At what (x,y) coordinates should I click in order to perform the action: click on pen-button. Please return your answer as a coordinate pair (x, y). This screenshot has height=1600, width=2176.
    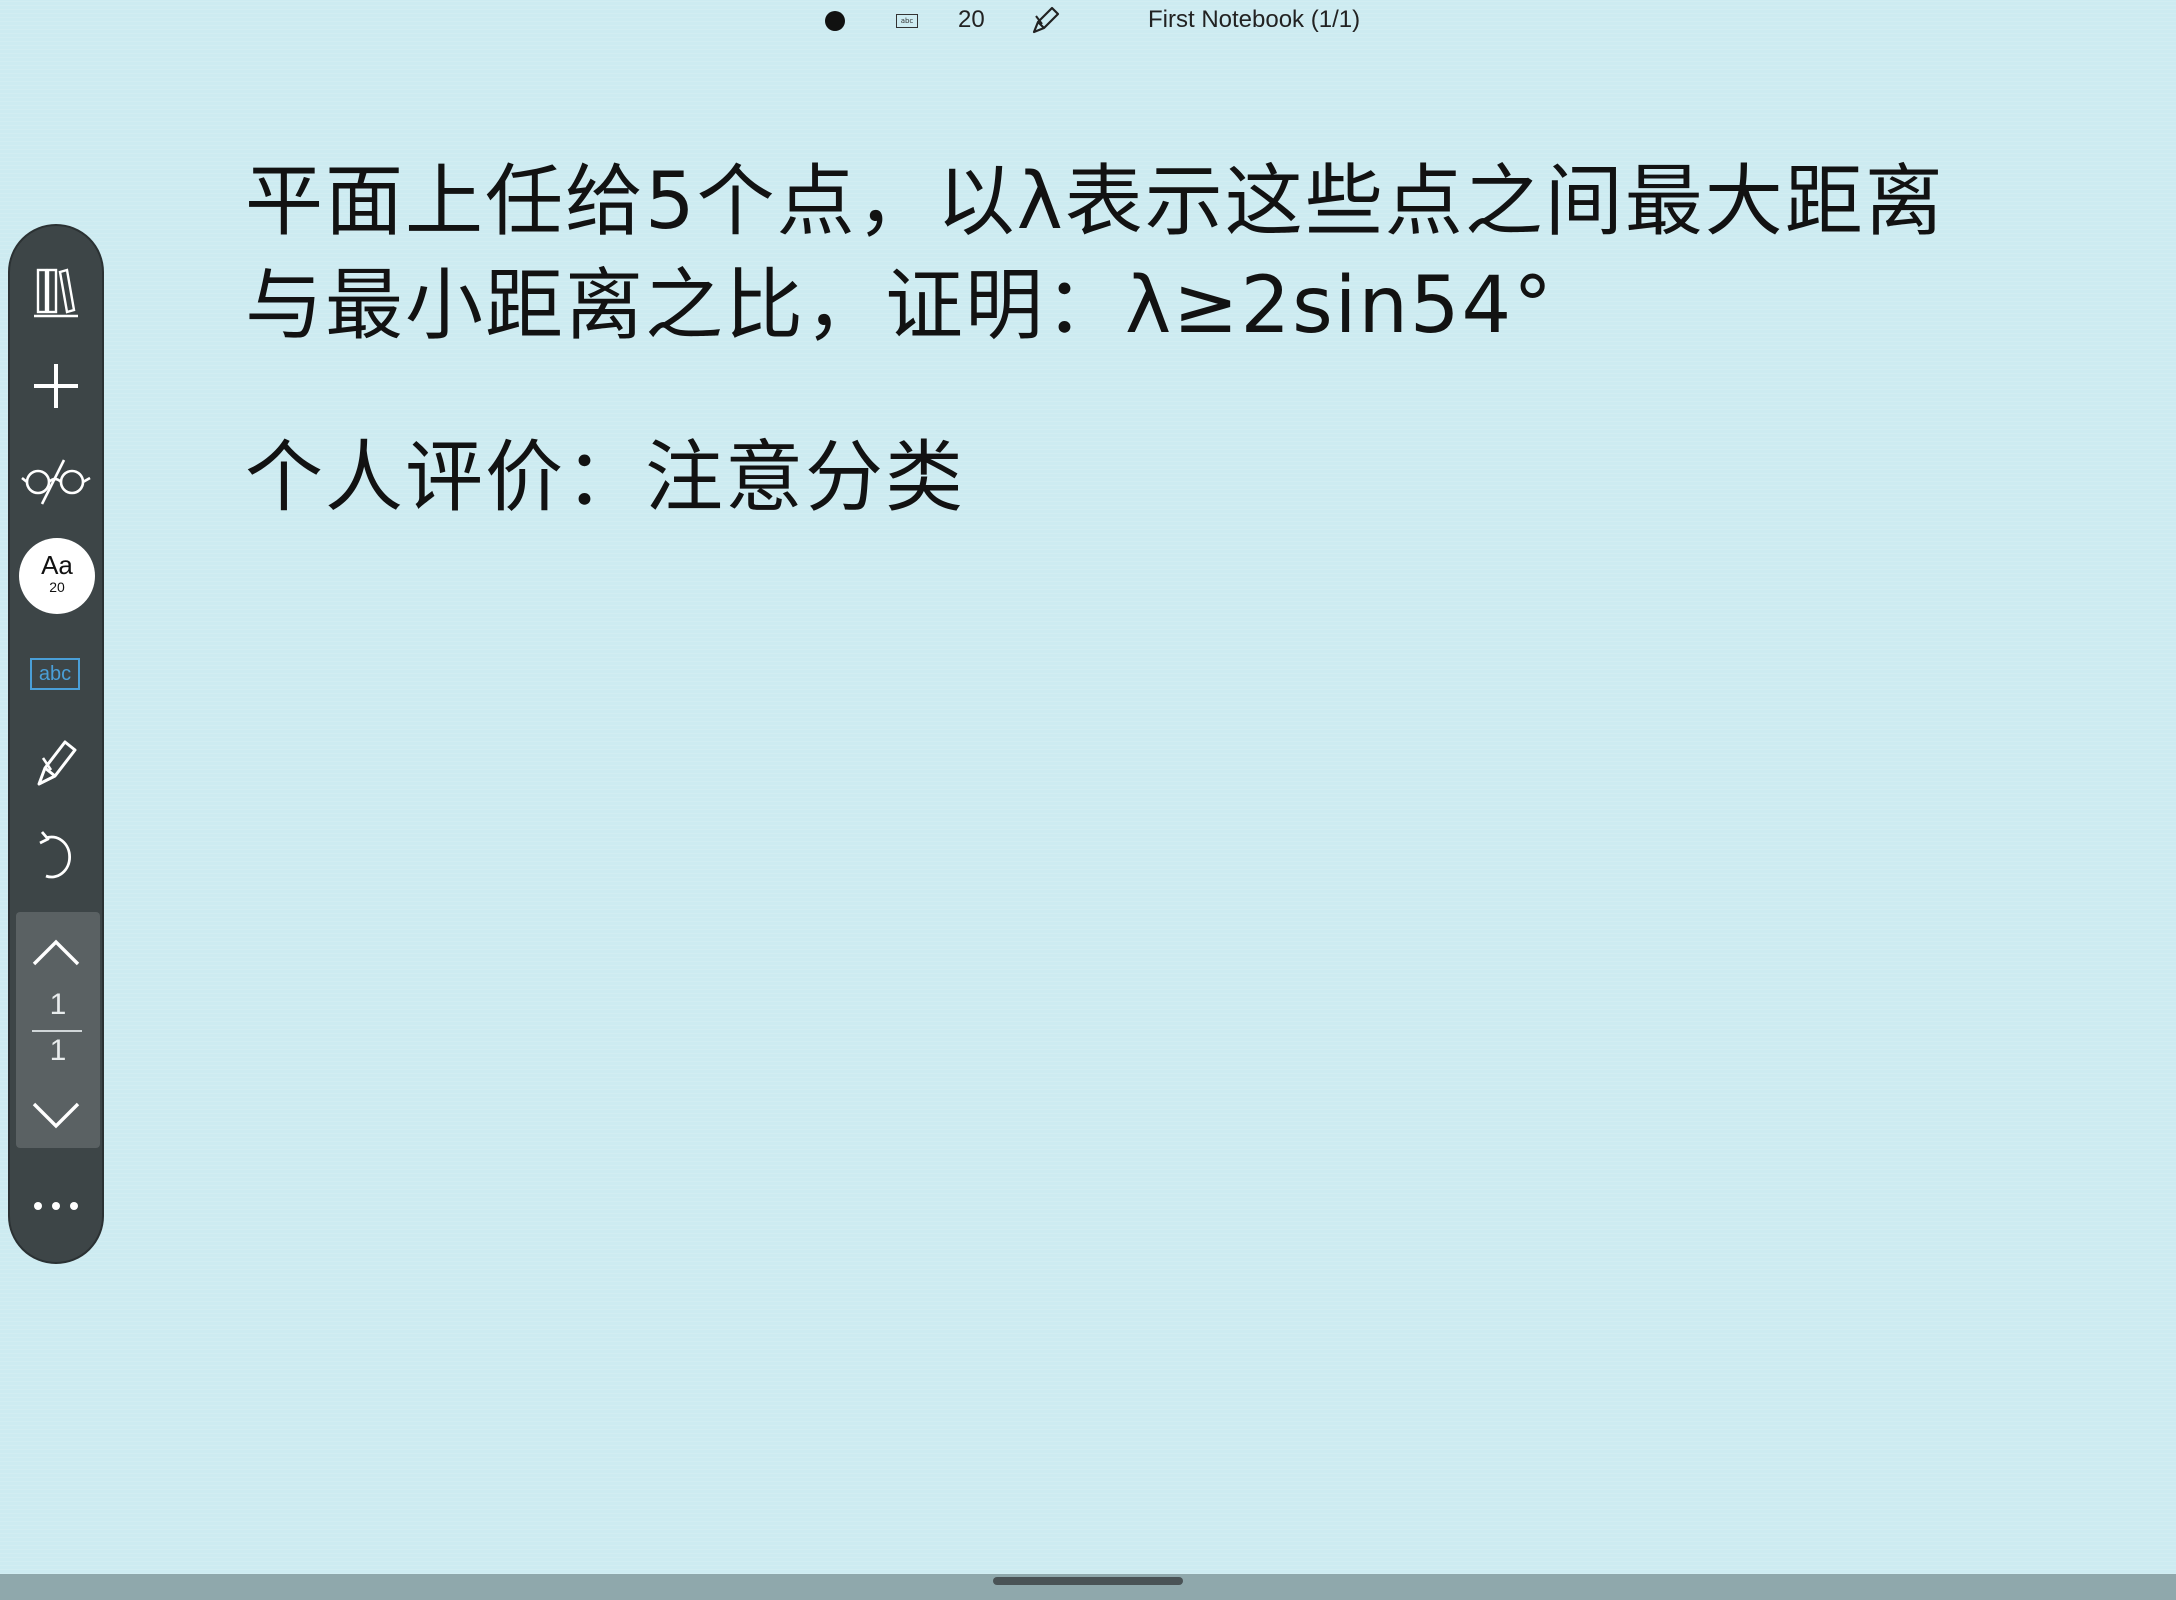
    Looking at the image, I should click on (56, 762).